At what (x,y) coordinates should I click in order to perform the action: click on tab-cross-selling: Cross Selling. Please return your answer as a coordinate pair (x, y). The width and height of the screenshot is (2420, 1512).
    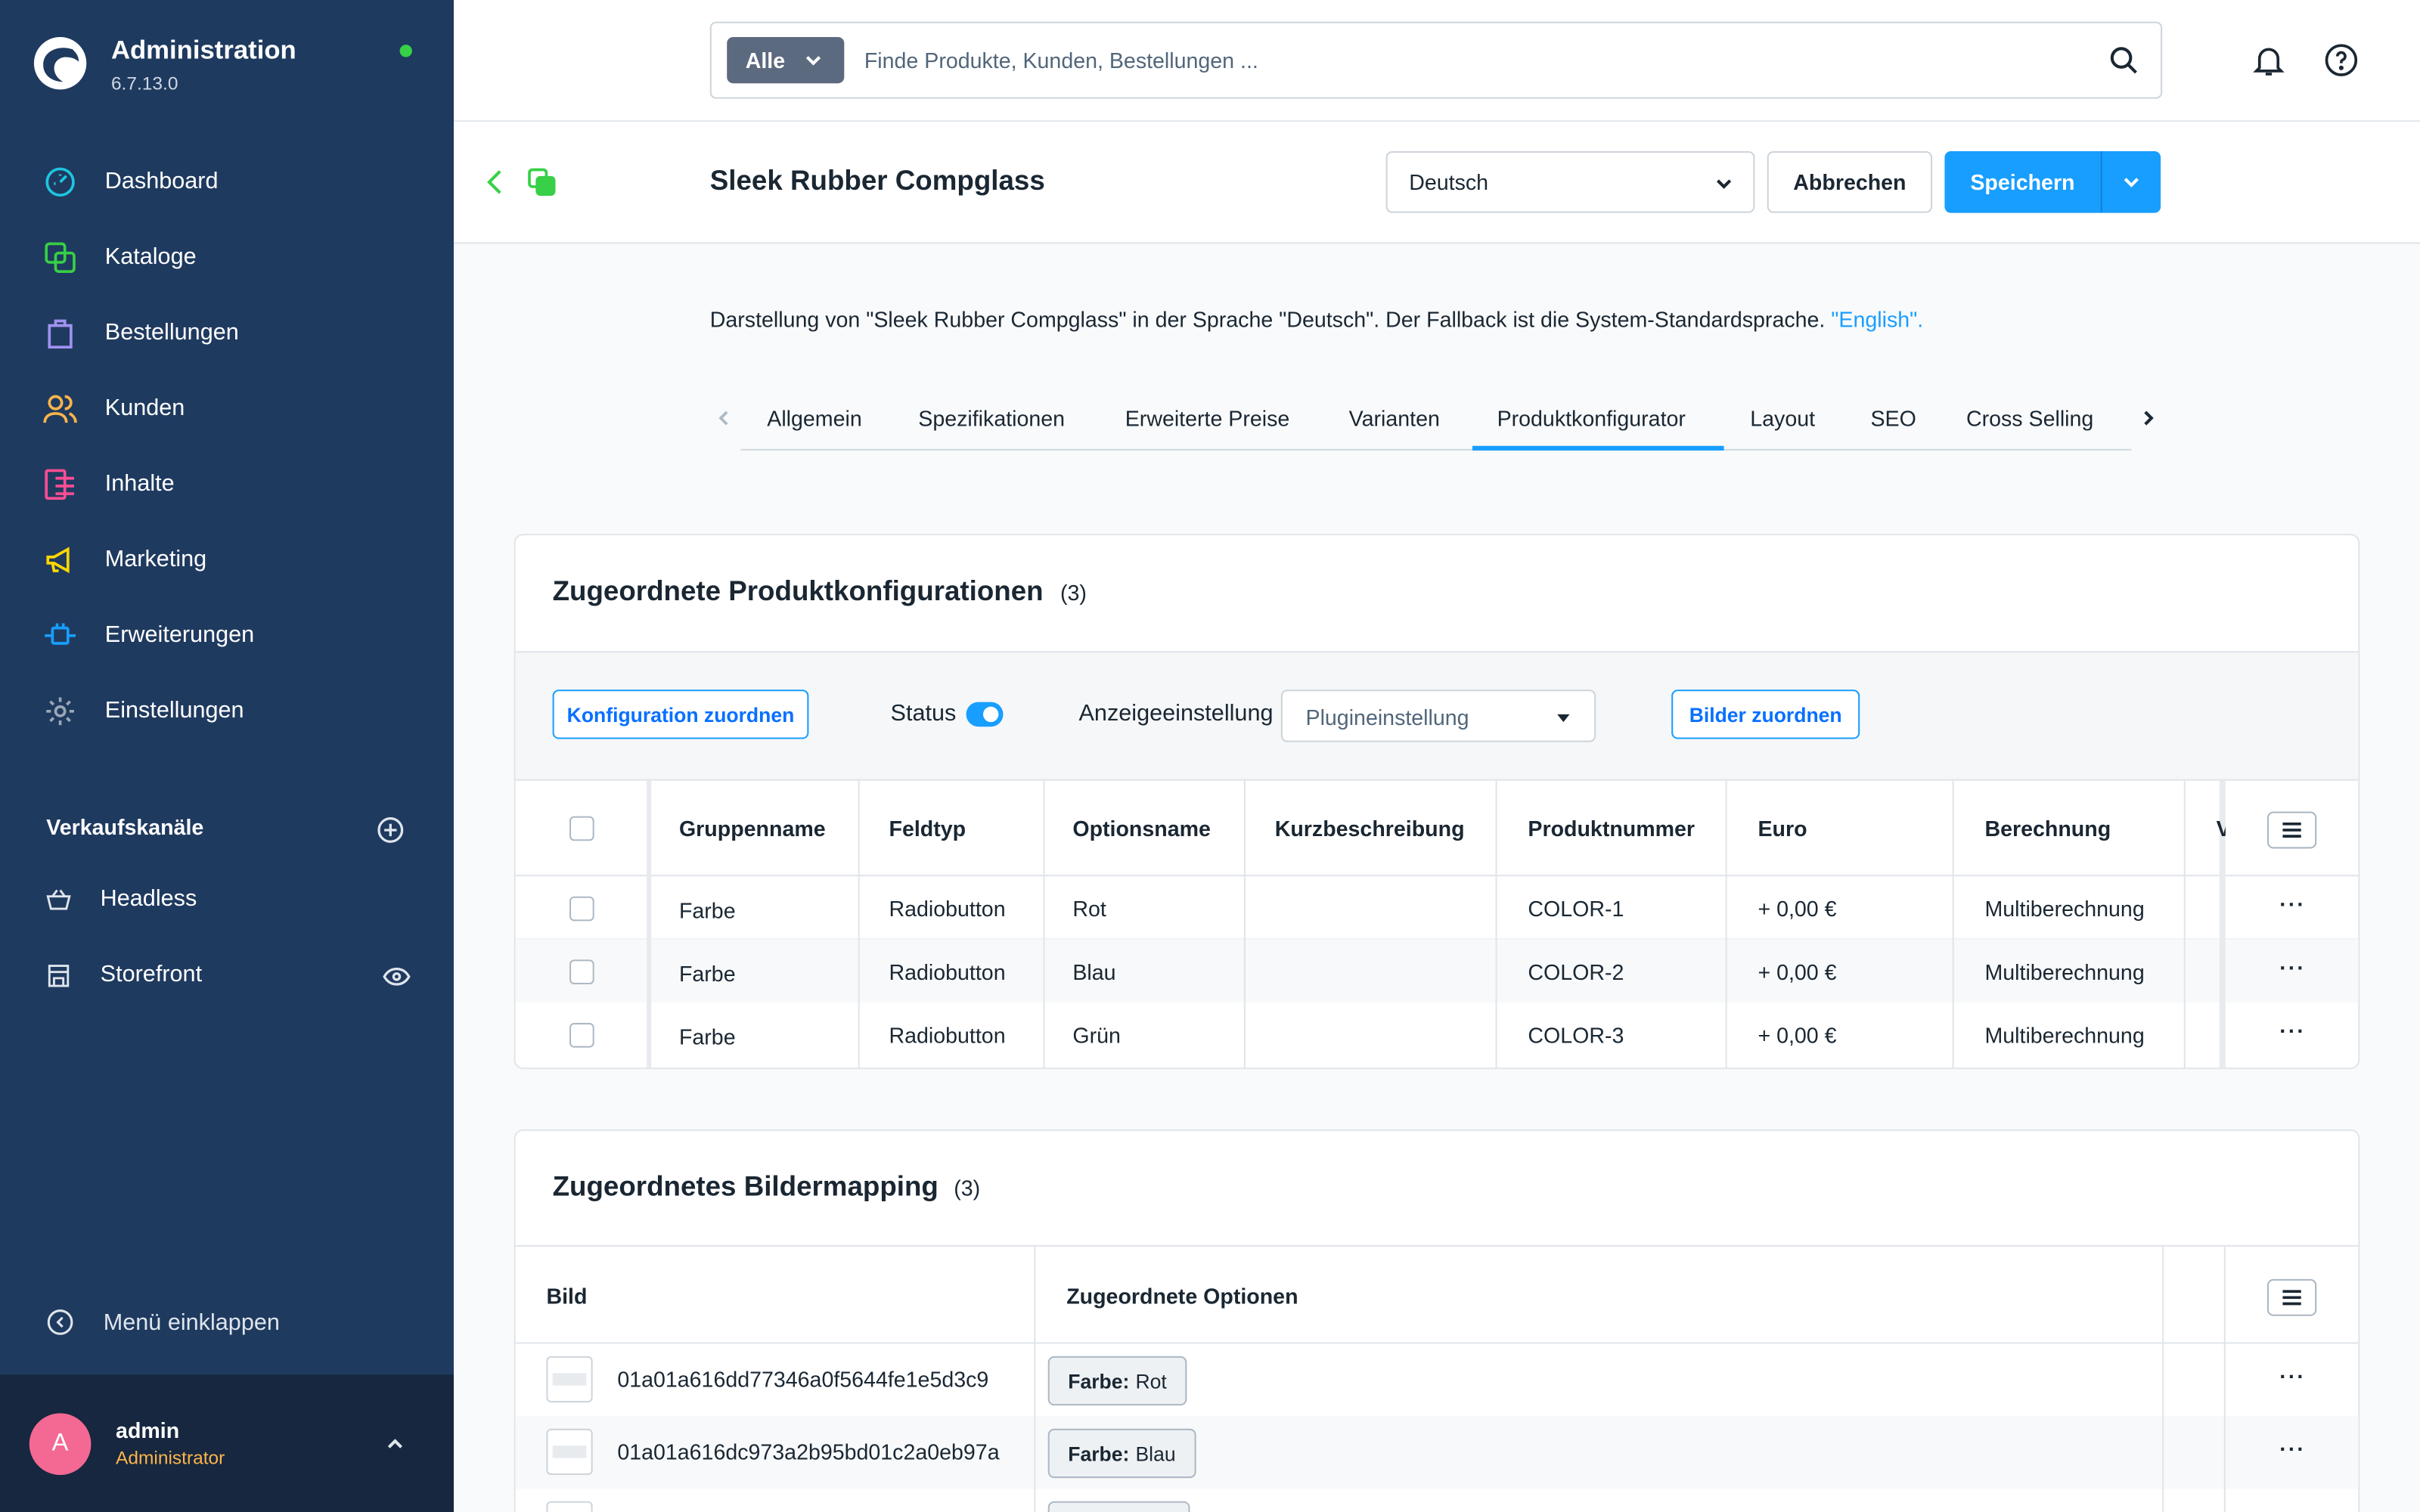
    Looking at the image, I should click on (2029, 418).